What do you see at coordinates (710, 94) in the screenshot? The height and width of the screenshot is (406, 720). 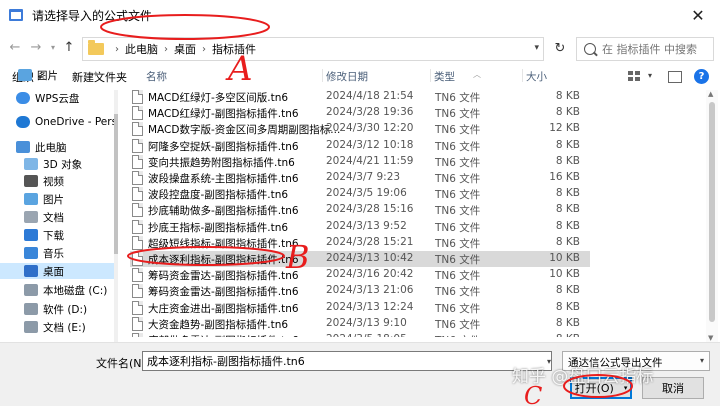 I see `scroll-up-icon: ▲` at bounding box center [710, 94].